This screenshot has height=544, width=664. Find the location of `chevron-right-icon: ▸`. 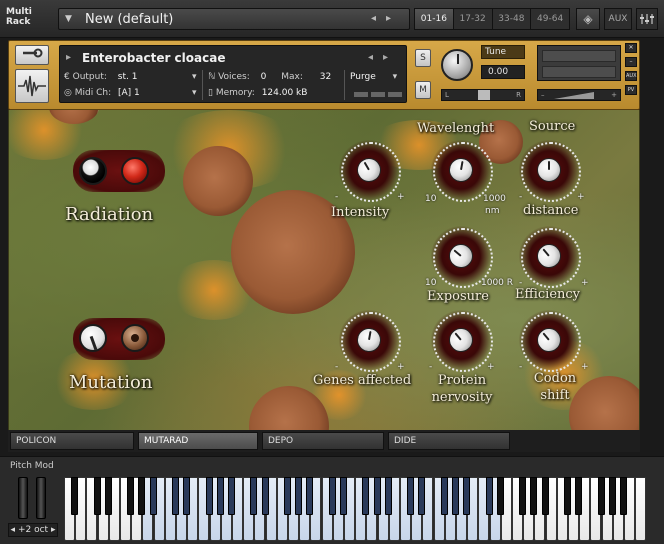

chevron-right-icon: ▸ is located at coordinates (53, 530).